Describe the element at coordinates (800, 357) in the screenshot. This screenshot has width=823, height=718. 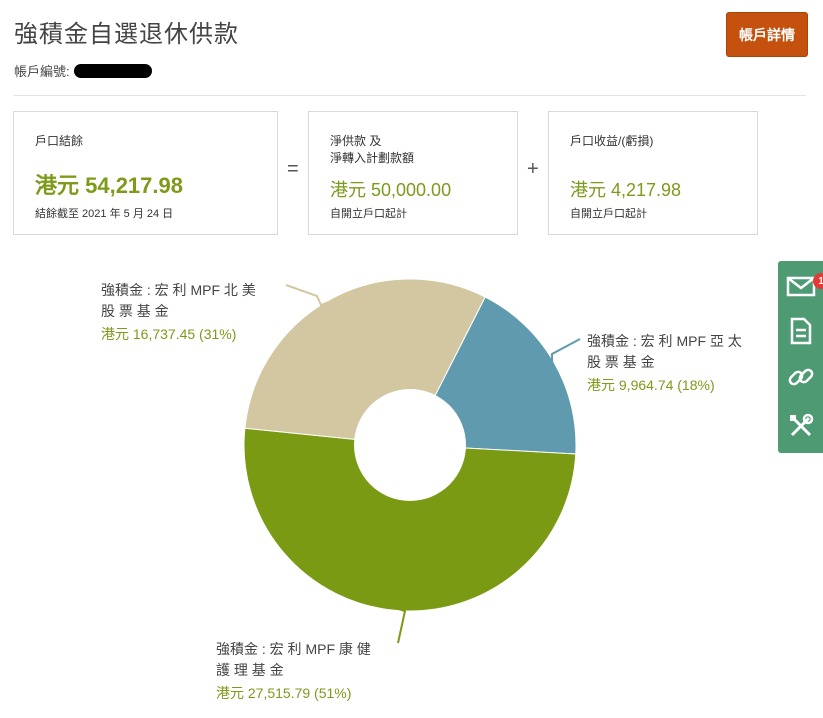
I see `floating-toolbar: 1` at that location.